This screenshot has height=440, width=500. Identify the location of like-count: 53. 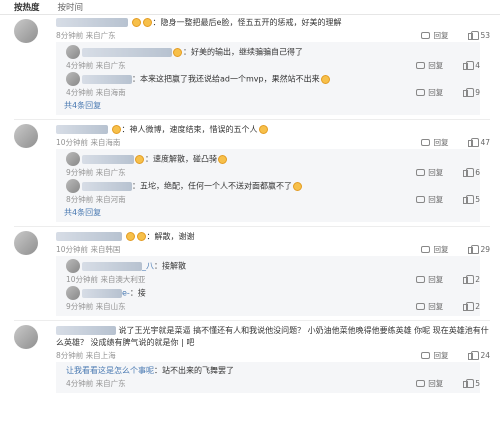
(485, 35).